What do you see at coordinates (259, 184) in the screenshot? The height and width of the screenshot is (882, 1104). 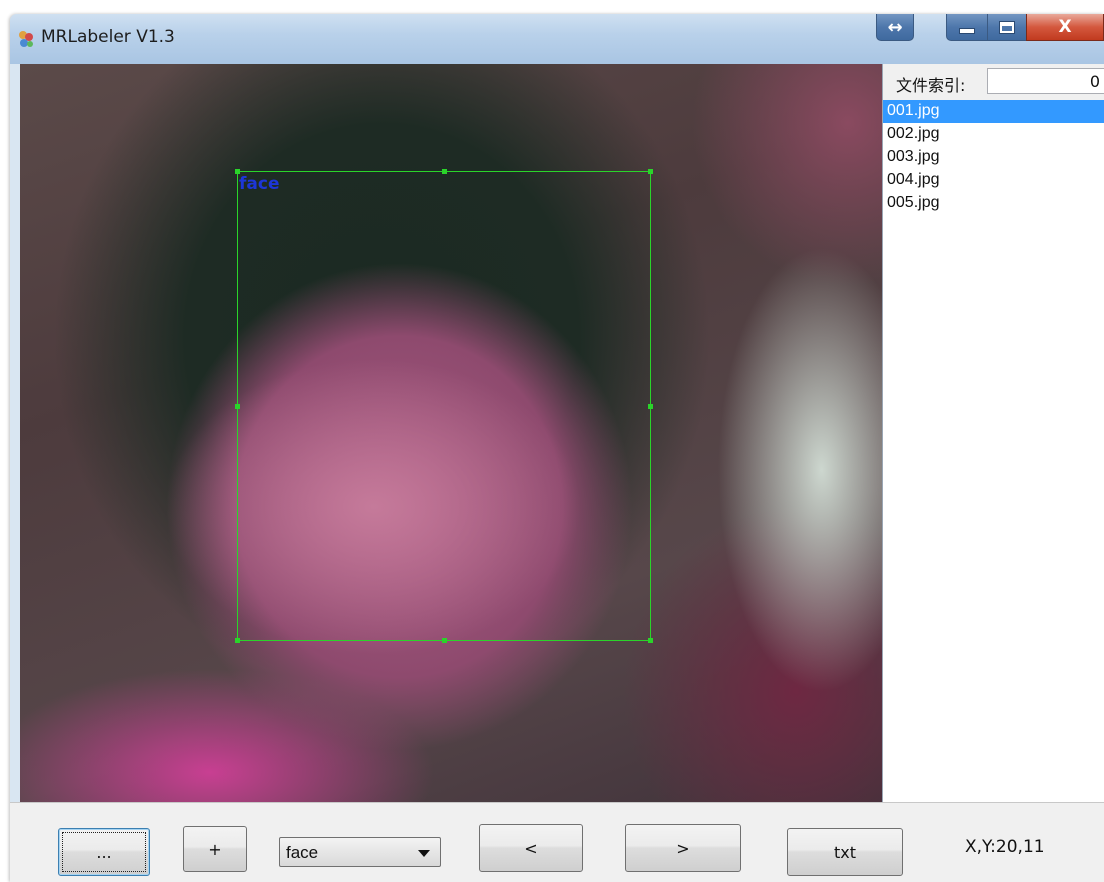 I see `bounding-box-label: face` at bounding box center [259, 184].